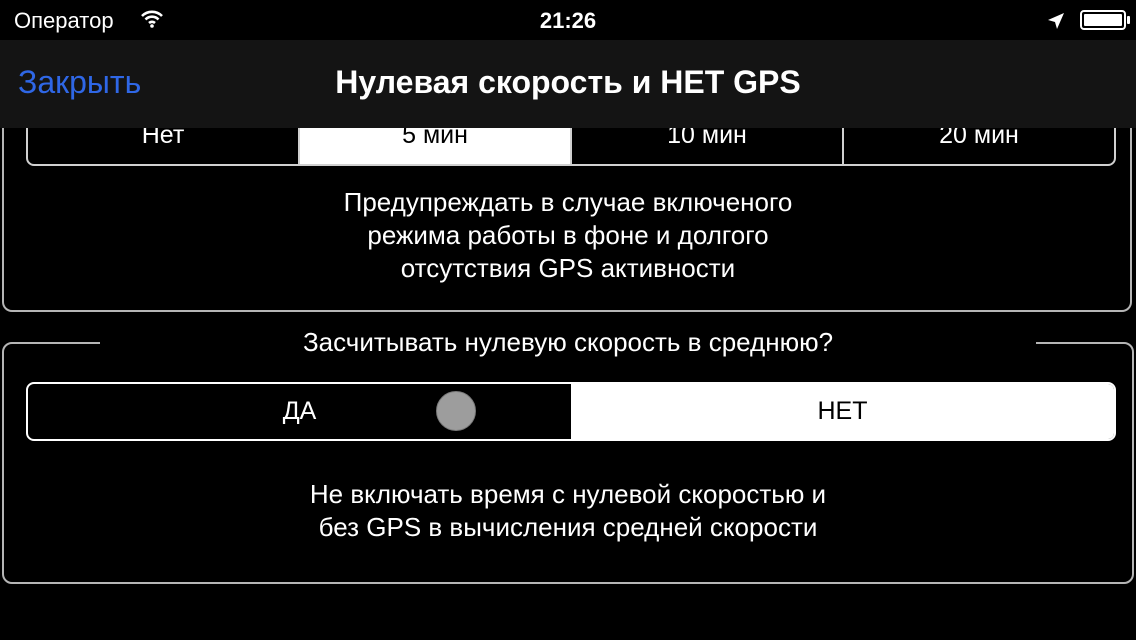 The width and height of the screenshot is (1136, 640). I want to click on zero-speed-segmented-control: ДА НЕТ, so click(571, 411).